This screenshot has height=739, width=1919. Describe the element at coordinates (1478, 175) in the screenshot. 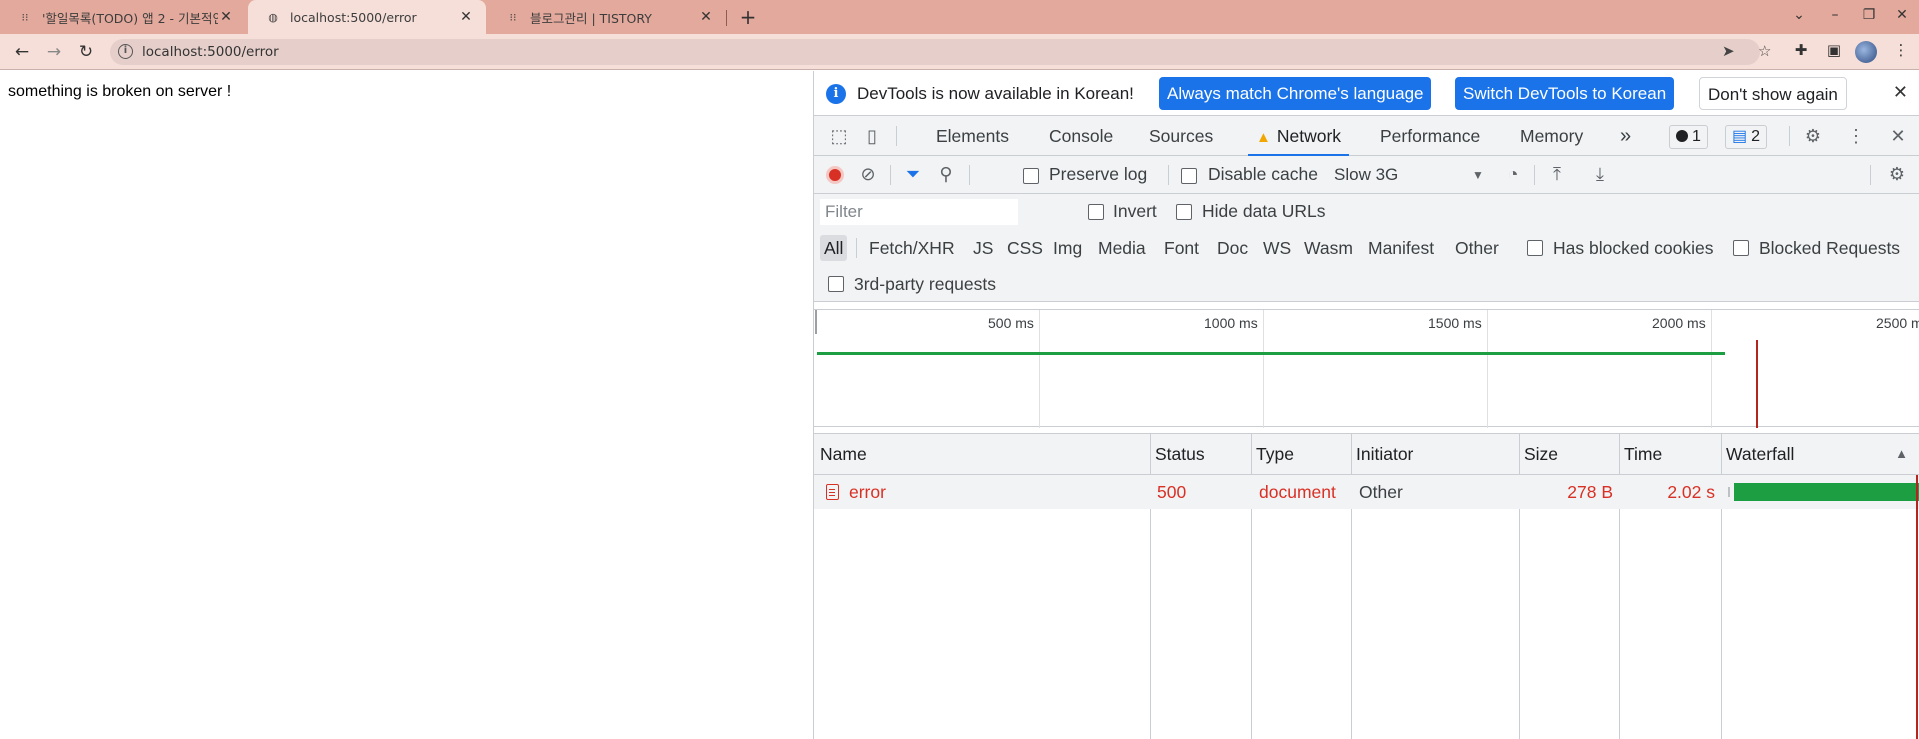

I see `dropdown-arrow-icon: ▼` at that location.